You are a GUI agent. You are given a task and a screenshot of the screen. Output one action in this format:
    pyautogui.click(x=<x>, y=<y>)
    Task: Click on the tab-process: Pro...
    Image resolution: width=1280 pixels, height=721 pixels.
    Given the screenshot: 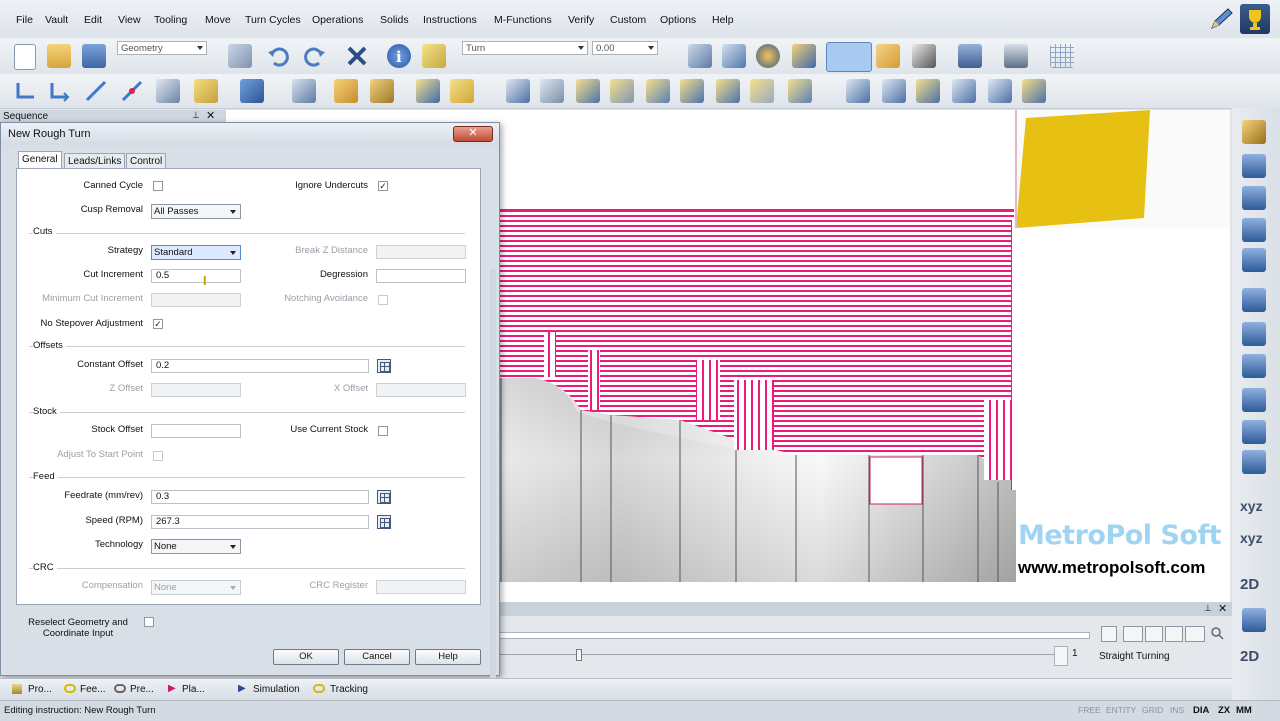 What is the action you would take?
    pyautogui.click(x=40, y=689)
    